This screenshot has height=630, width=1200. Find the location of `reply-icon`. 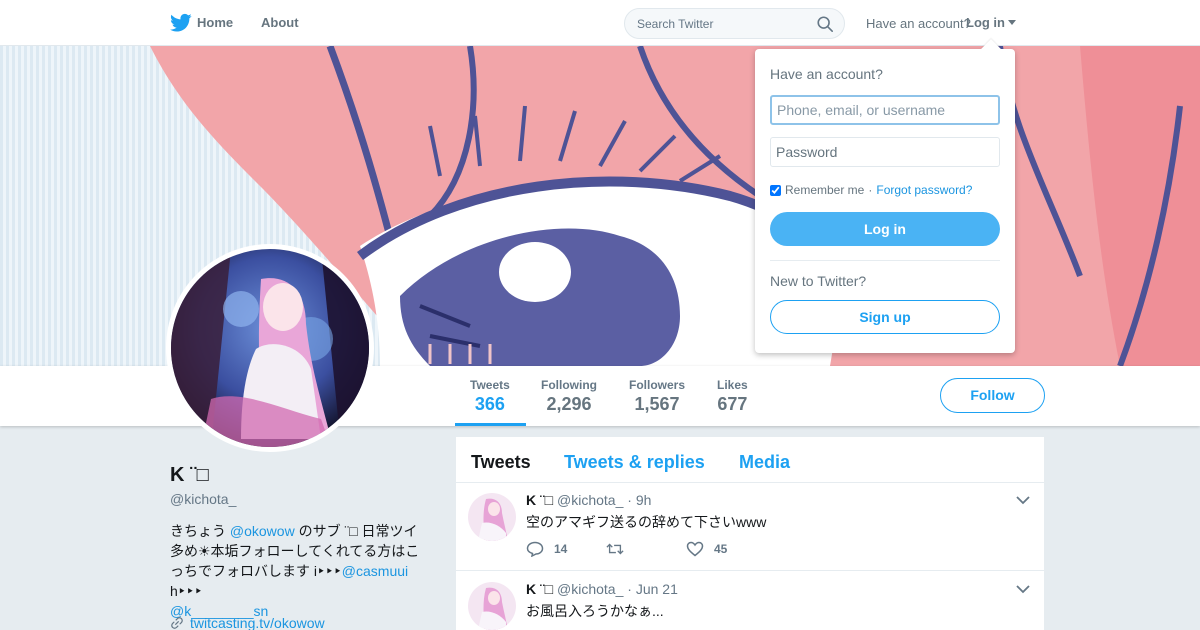

reply-icon is located at coordinates (535, 549).